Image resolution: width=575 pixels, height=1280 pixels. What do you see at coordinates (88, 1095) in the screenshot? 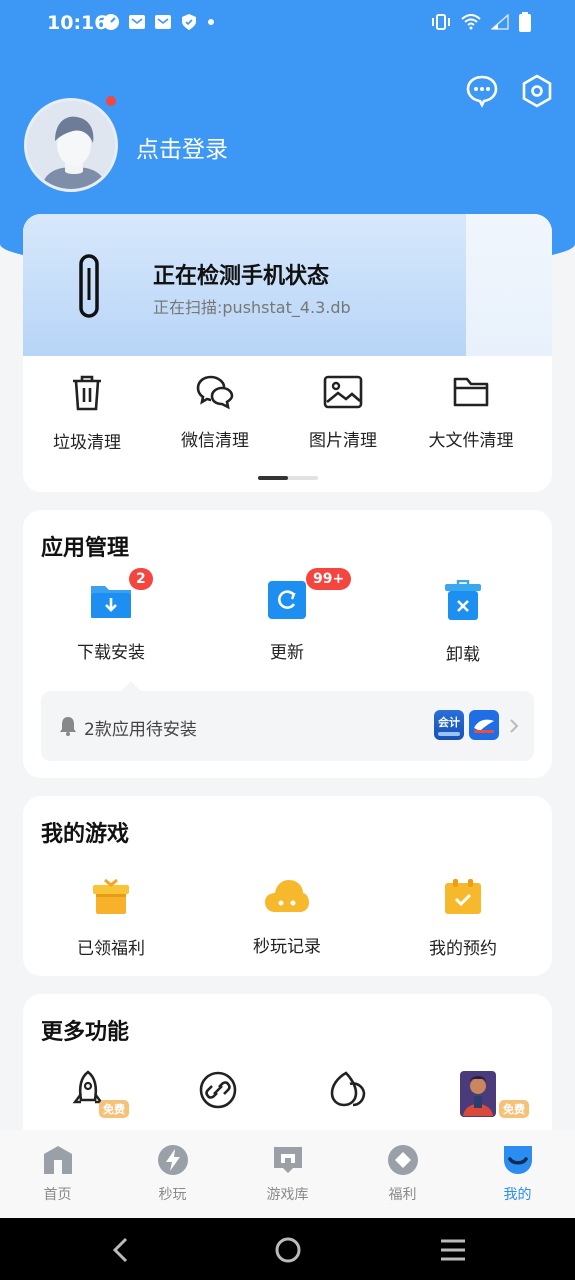
I see `feature-rocket: 免费` at bounding box center [88, 1095].